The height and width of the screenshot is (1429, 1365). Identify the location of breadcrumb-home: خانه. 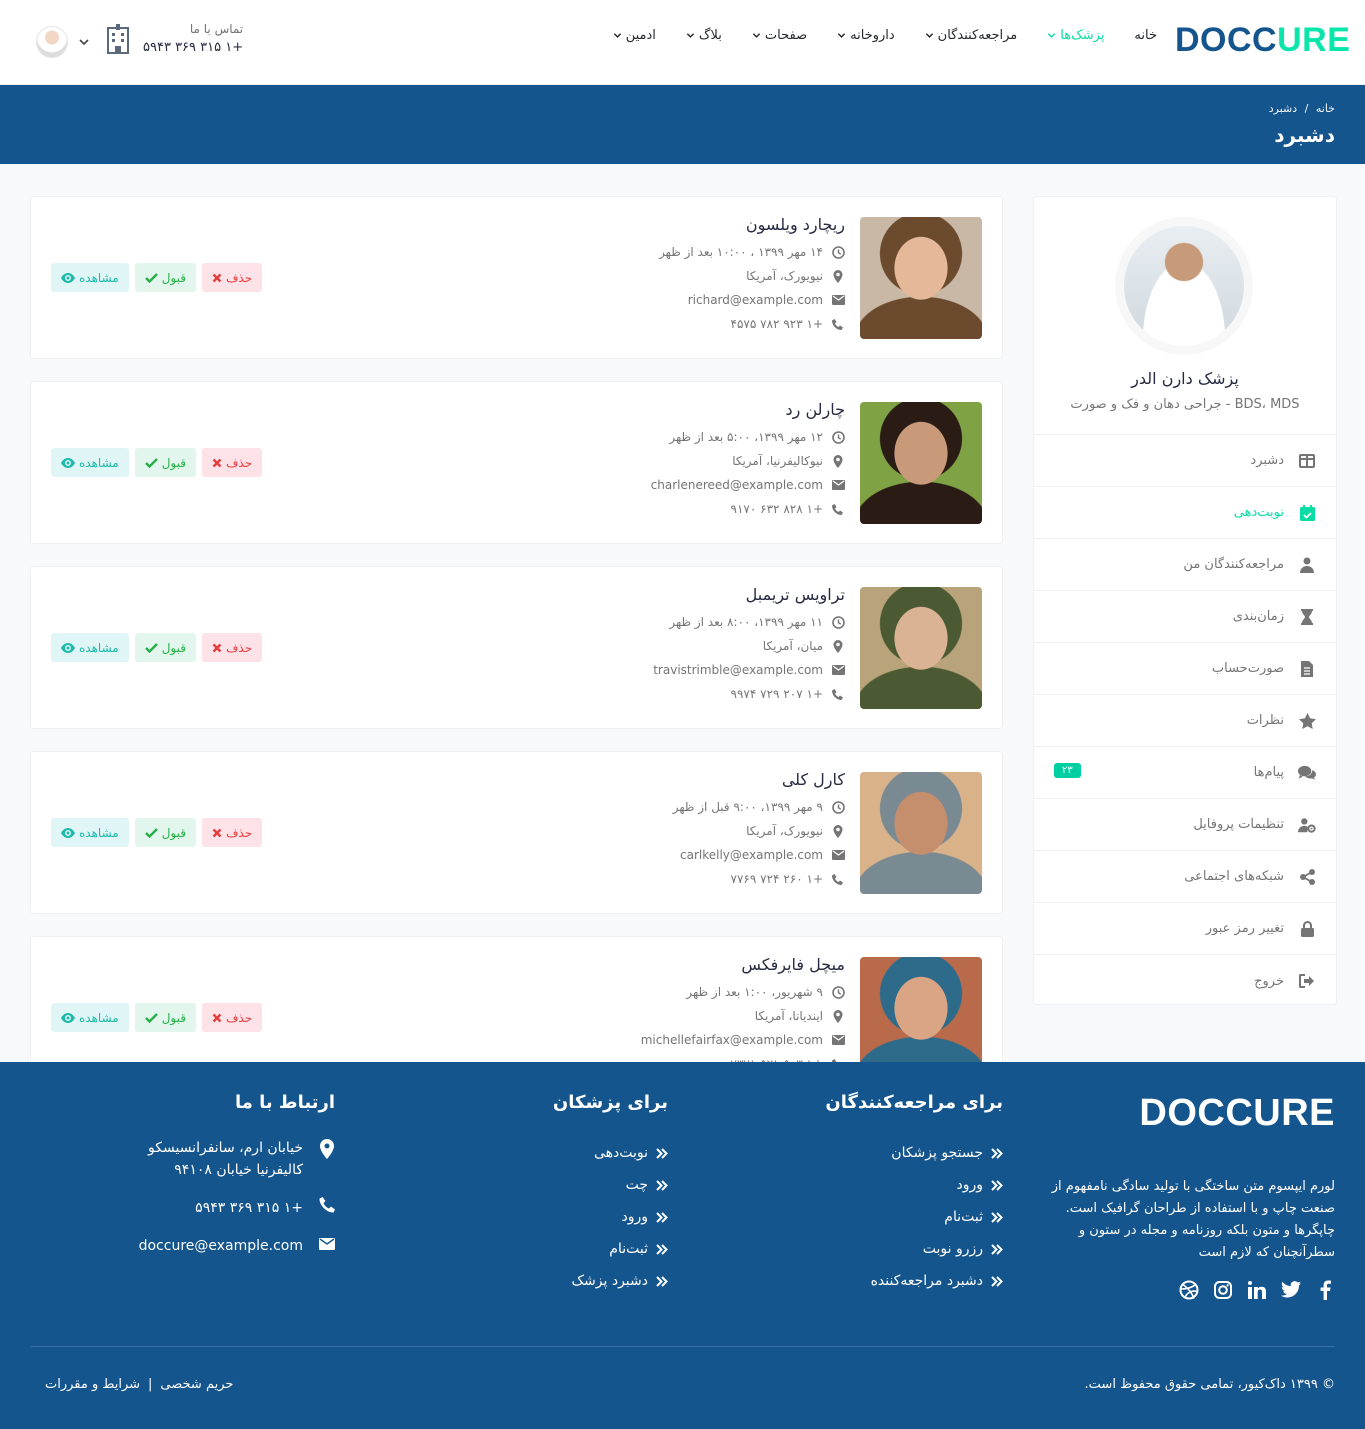
(1325, 108).